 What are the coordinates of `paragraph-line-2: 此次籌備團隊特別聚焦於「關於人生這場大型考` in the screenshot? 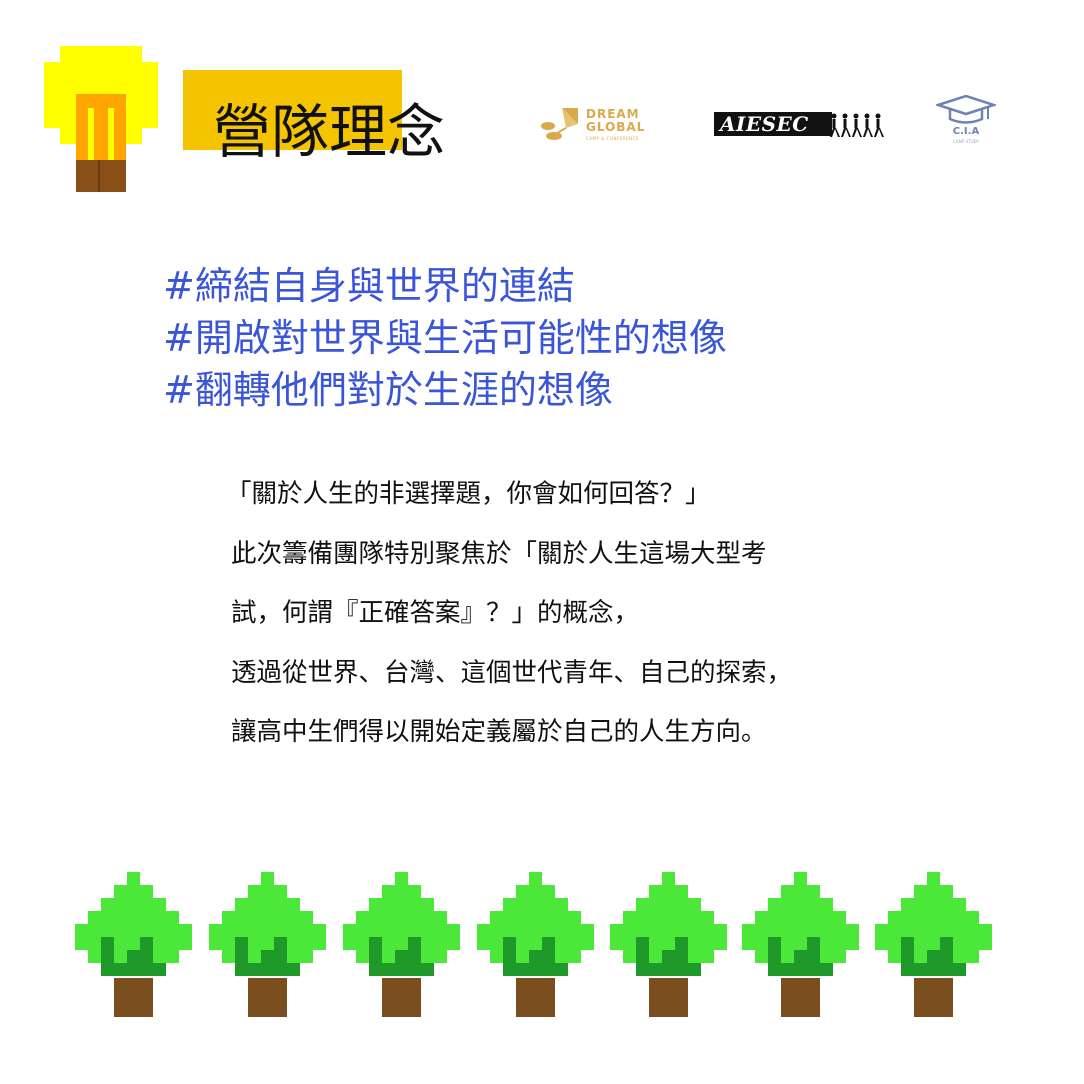 It's located at (499, 553).